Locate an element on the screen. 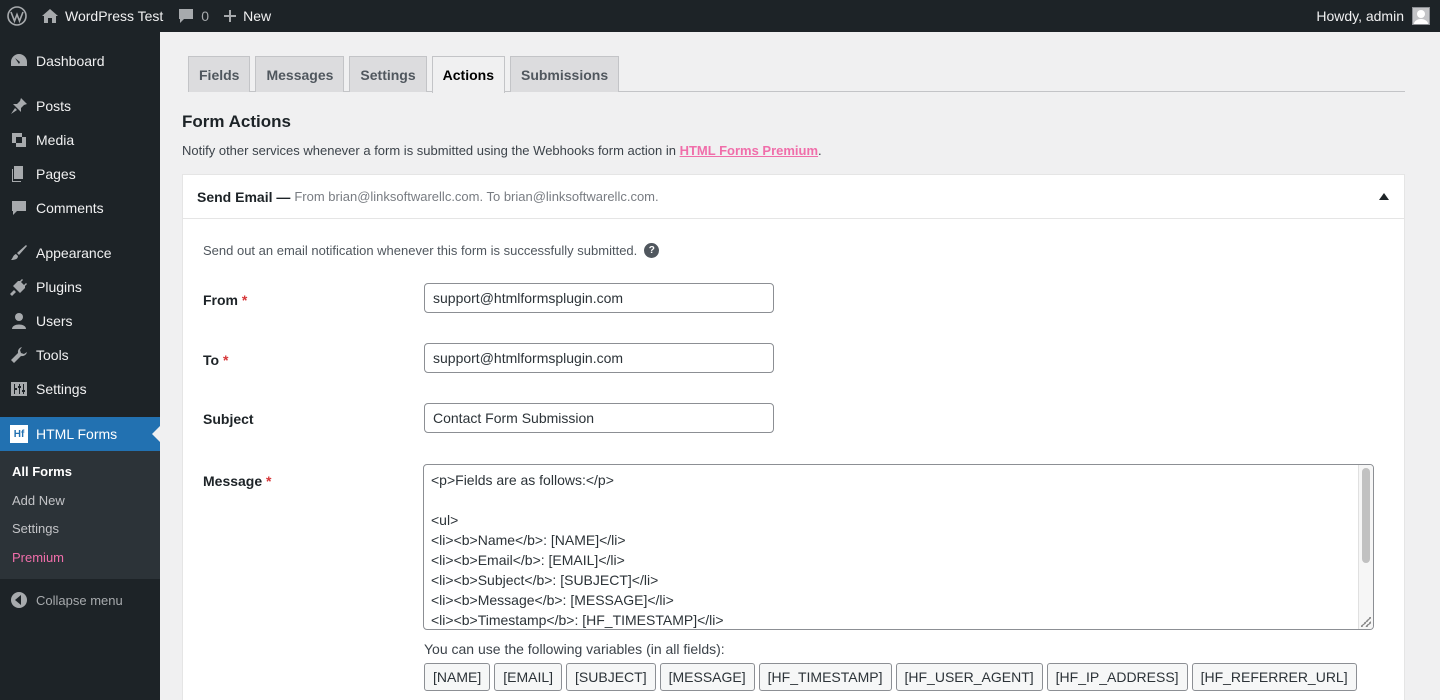 This screenshot has height=700, width=1440. tab-submissions: Submissions is located at coordinates (564, 74).